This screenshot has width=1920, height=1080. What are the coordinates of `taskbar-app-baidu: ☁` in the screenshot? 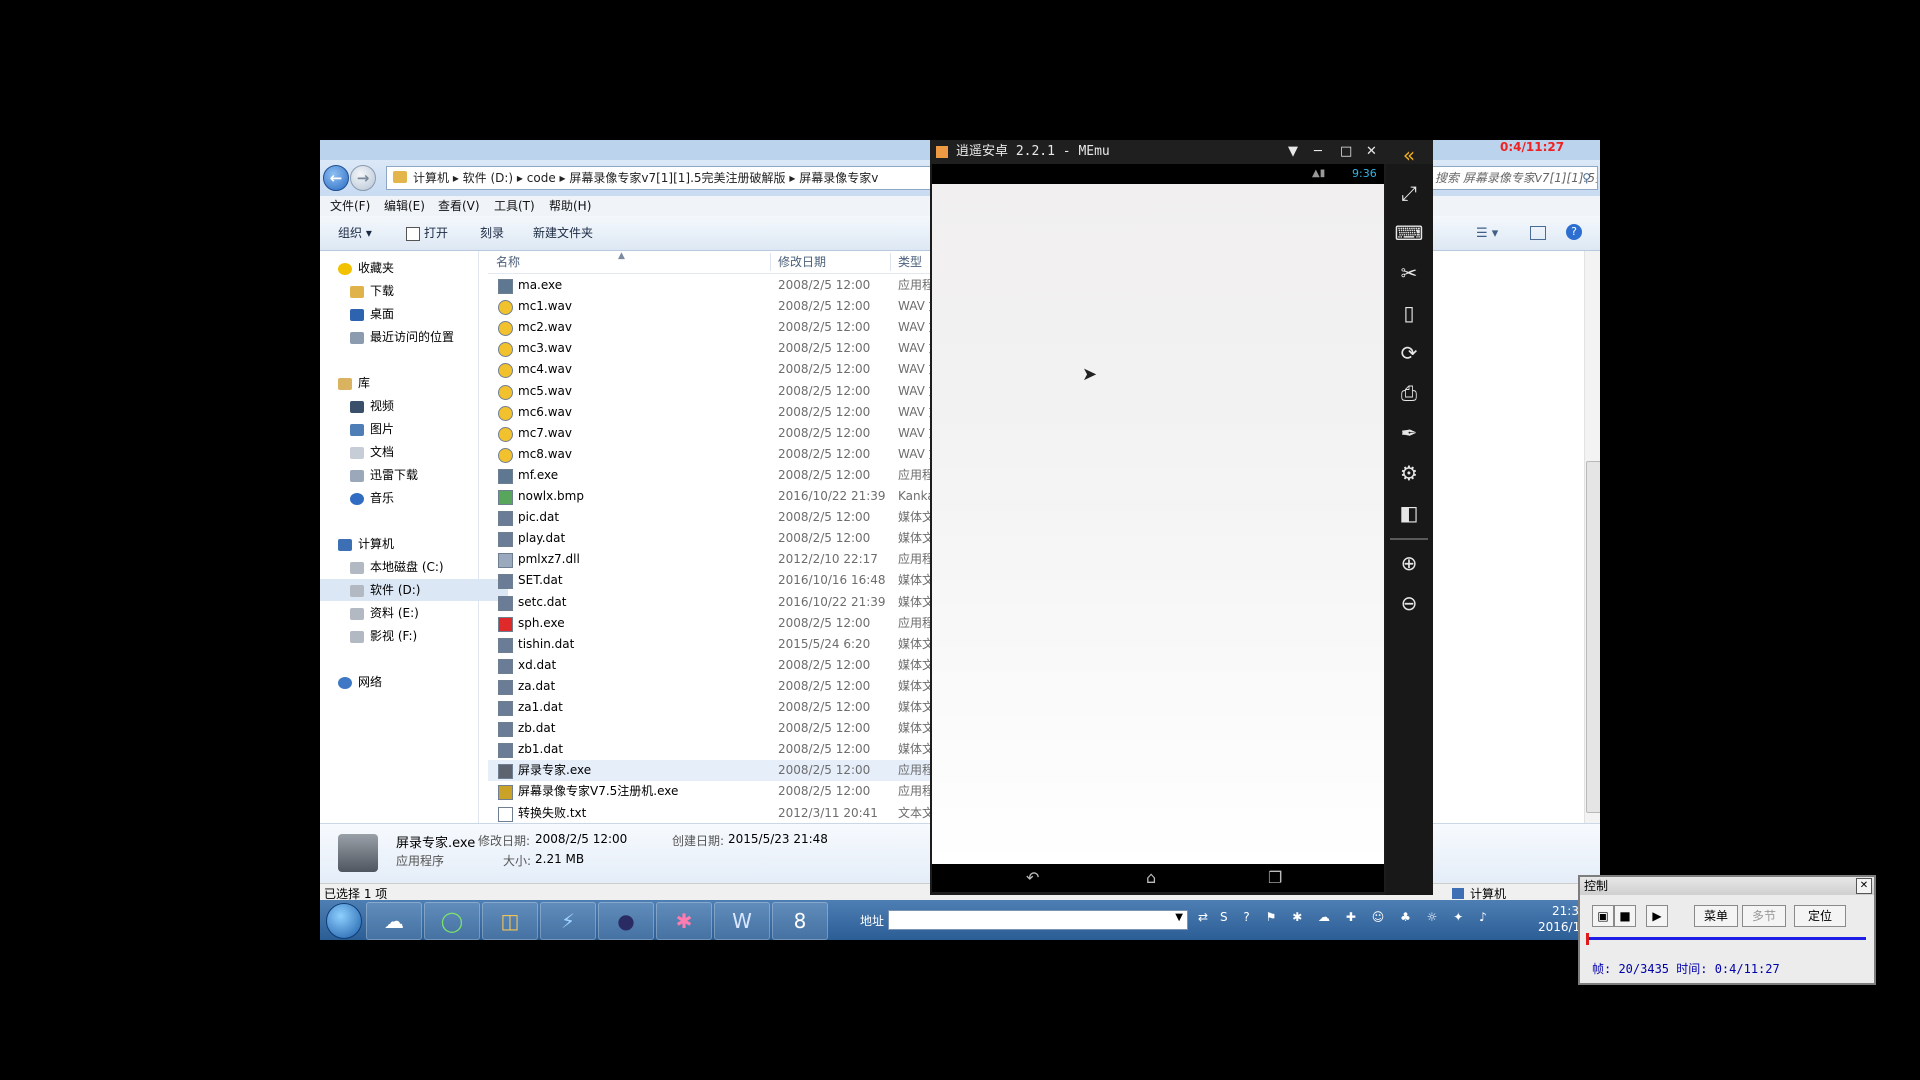 It's located at (394, 921).